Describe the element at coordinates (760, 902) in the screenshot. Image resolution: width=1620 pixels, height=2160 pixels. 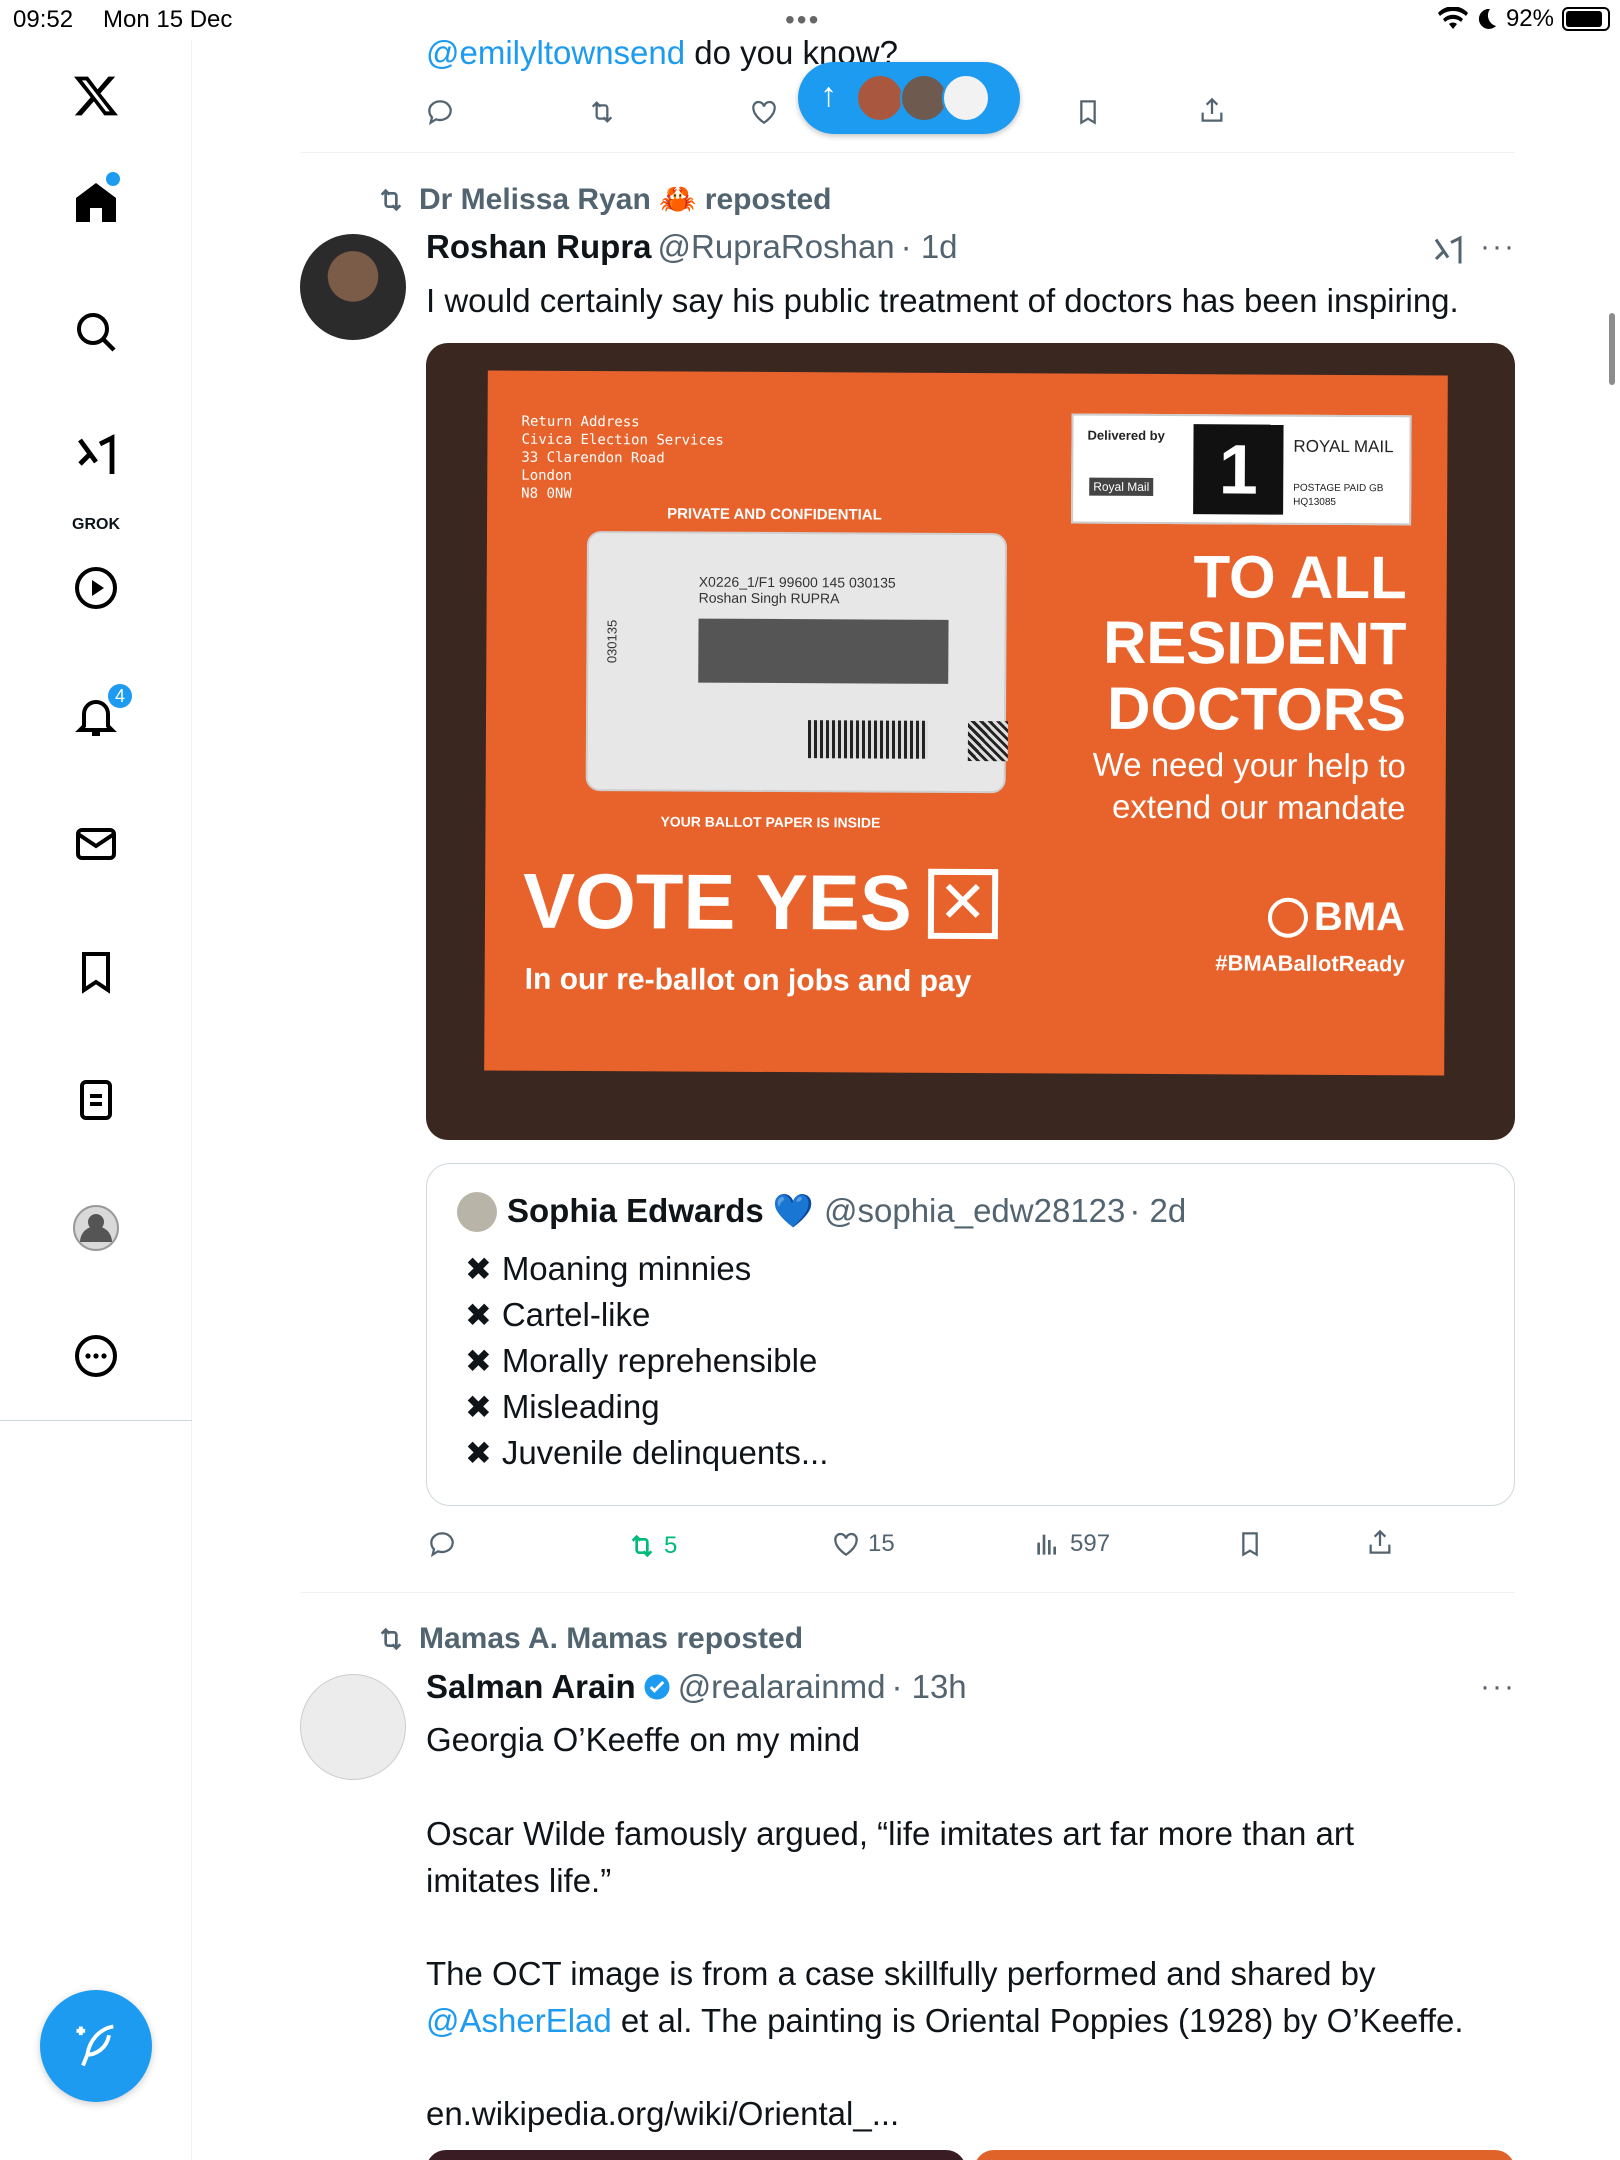
I see `vote-yes: VOTE YES ✕` at that location.